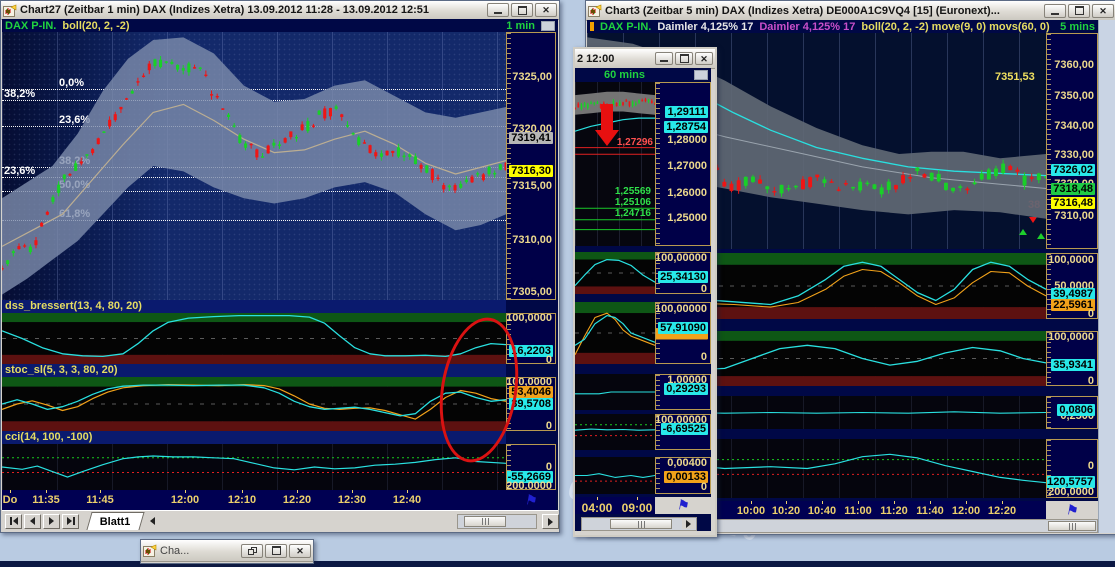 The width and height of the screenshot is (1115, 567). I want to click on price-value-label: 1,29111, so click(686, 112).